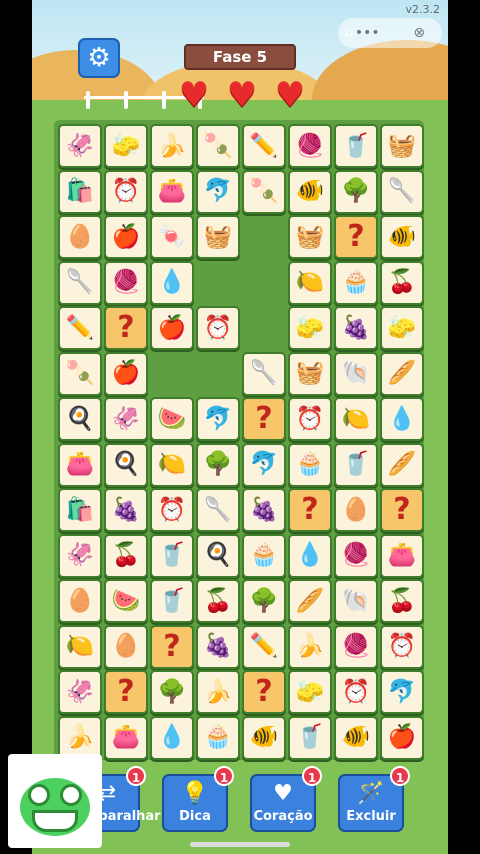 The width and height of the screenshot is (480, 854). Describe the element at coordinates (99, 58) in the screenshot. I see `settings-button: ⚙` at that location.